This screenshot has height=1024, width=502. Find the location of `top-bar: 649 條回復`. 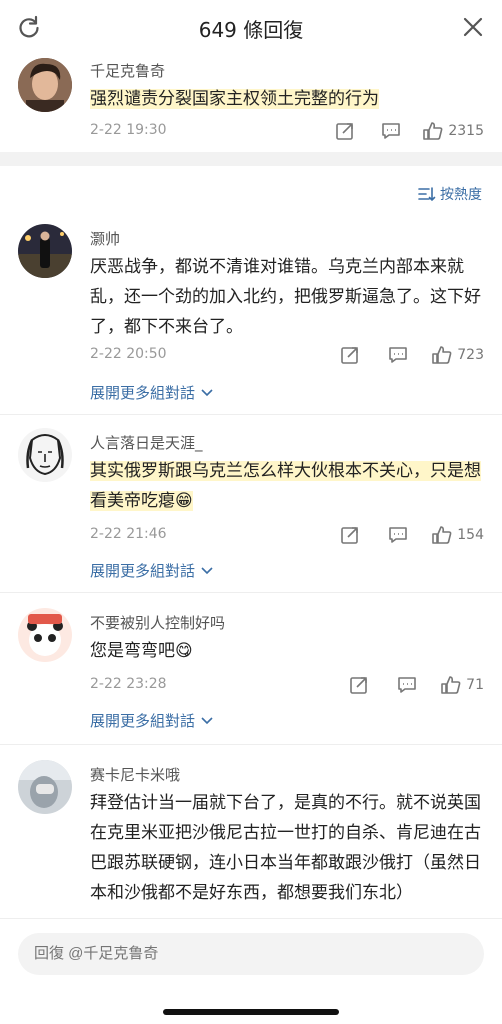

top-bar: 649 條回復 is located at coordinates (251, 28).